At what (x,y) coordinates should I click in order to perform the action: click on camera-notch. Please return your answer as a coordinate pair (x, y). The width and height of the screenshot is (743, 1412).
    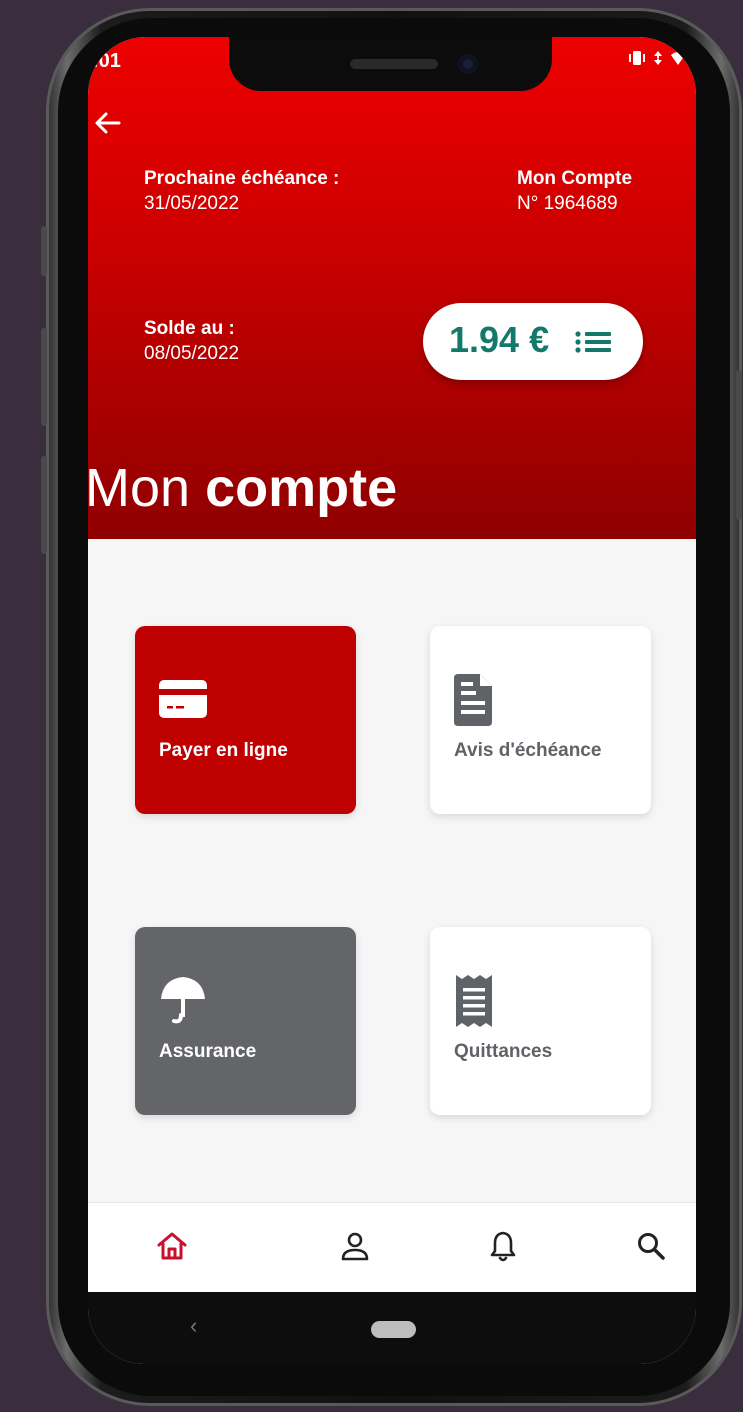
    Looking at the image, I should click on (390, 64).